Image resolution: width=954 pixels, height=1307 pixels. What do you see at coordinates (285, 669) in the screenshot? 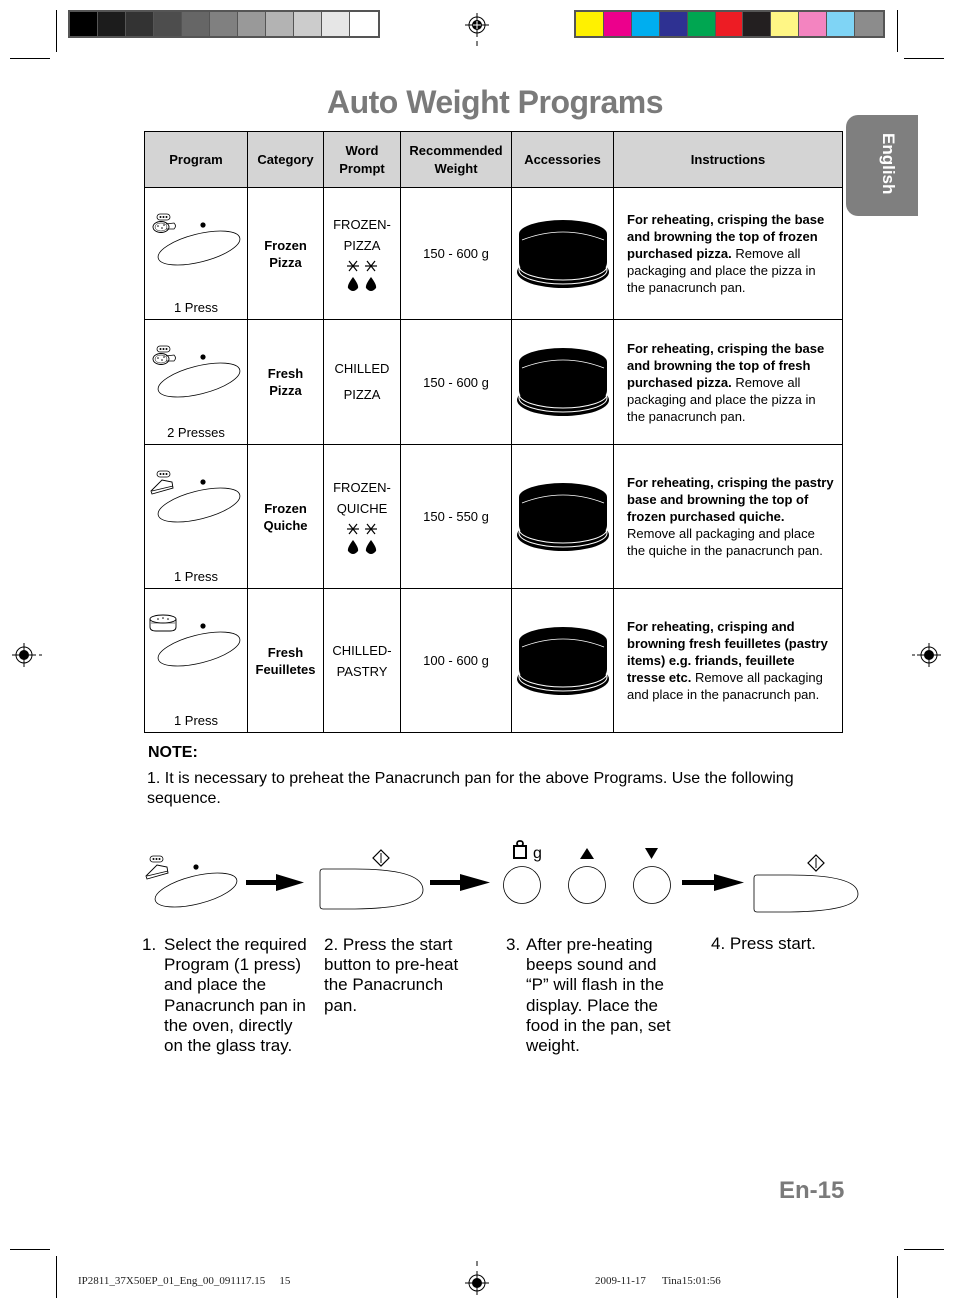
I see `category-line2: Feuilletes` at bounding box center [285, 669].